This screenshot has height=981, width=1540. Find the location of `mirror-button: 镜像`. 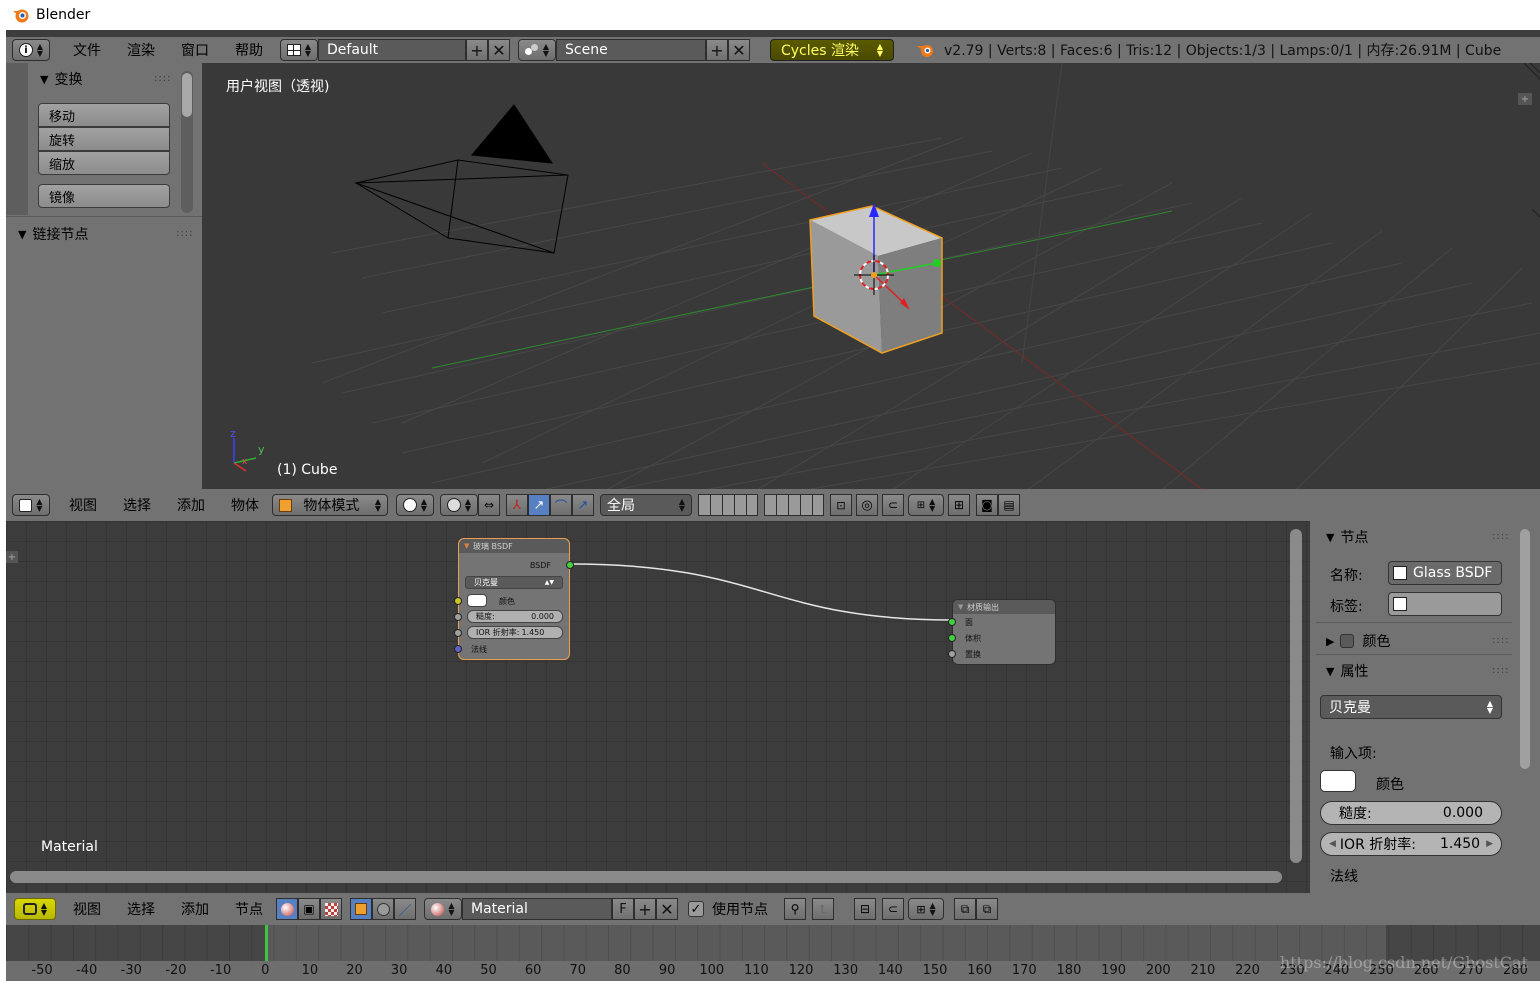

mirror-button: 镜像 is located at coordinates (104, 196).